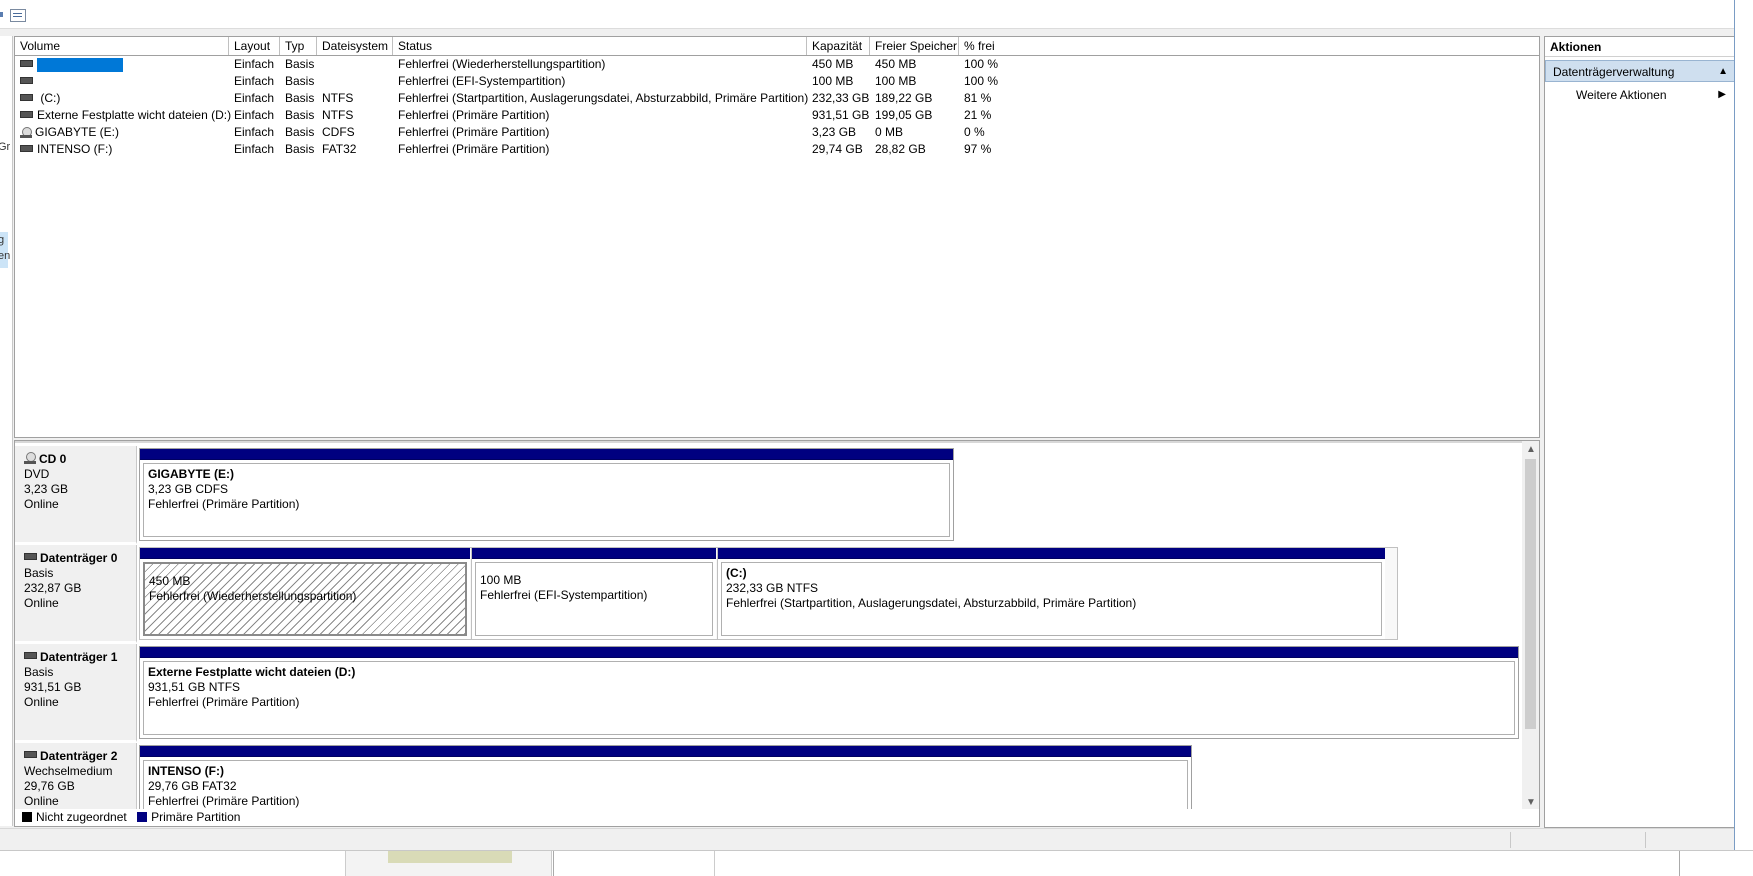 The width and height of the screenshot is (1753, 876). Describe the element at coordinates (600, 46) in the screenshot. I see `column-status: Status` at that location.